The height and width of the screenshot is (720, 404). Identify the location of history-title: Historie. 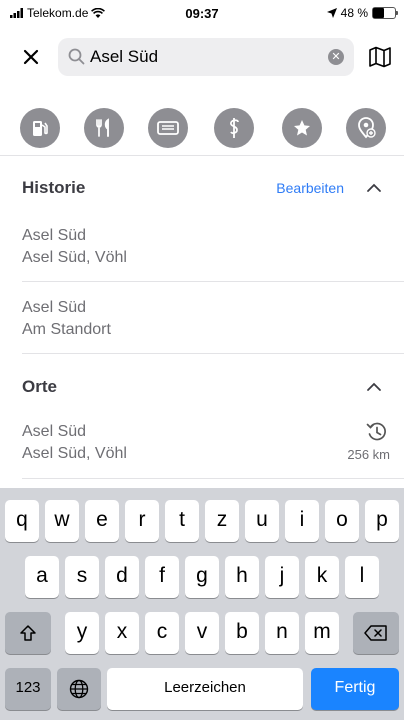
(54, 187).